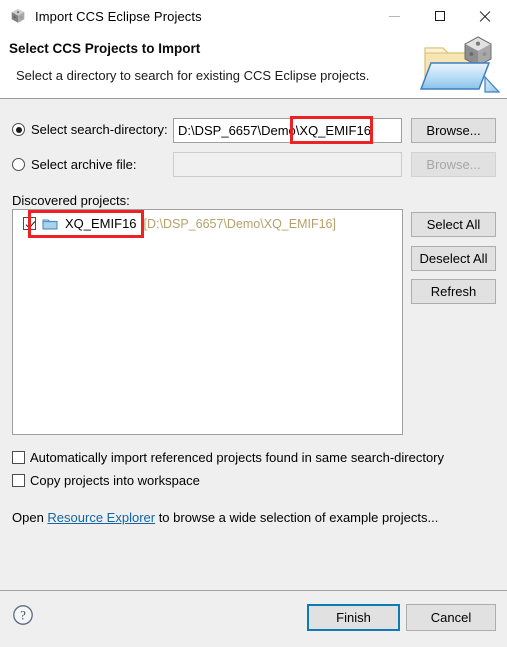 This screenshot has width=507, height=647. What do you see at coordinates (18, 129) in the screenshot?
I see `search-directory-radio` at bounding box center [18, 129].